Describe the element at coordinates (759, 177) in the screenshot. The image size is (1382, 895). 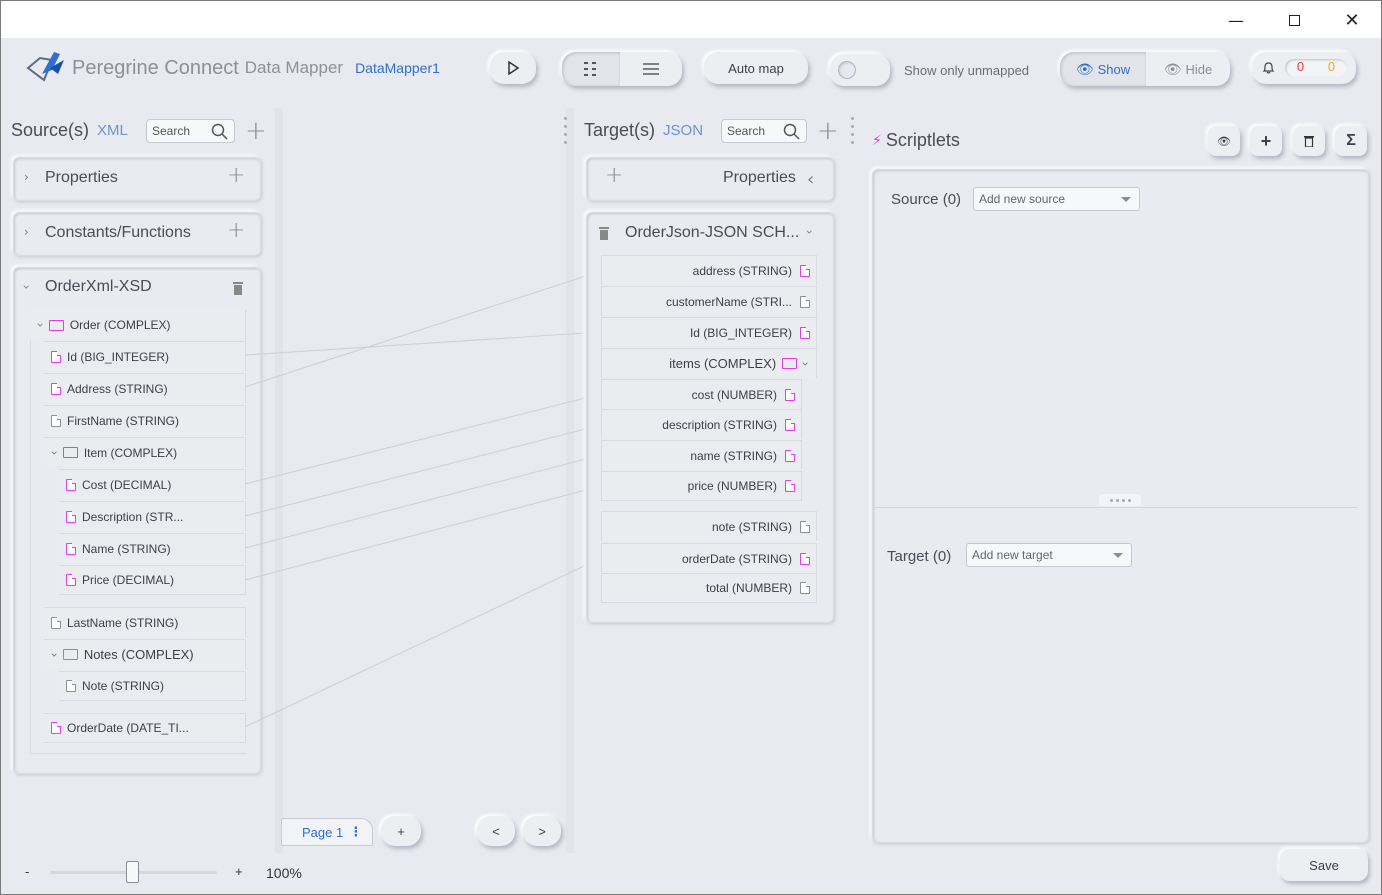
I see `target-properties-label: Properties` at that location.